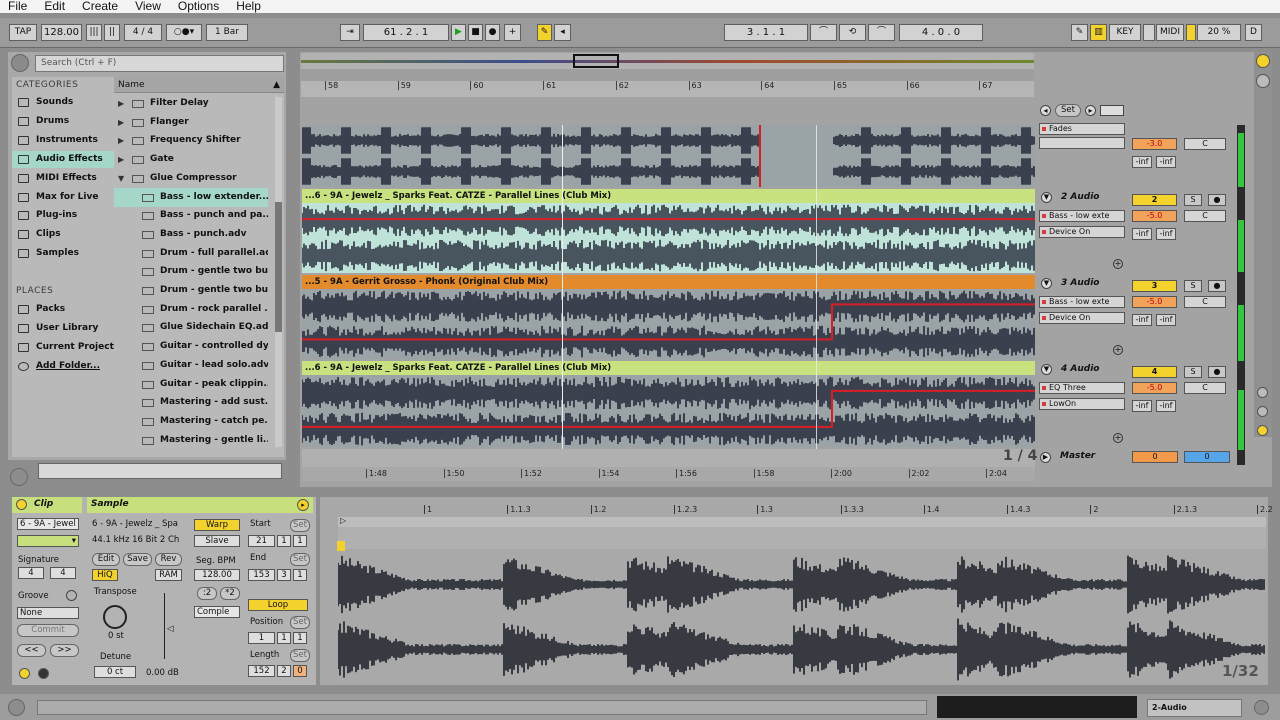 This screenshot has width=1280, height=720. What do you see at coordinates (1154, 216) in the screenshot?
I see `volume-field: -5.0` at bounding box center [1154, 216].